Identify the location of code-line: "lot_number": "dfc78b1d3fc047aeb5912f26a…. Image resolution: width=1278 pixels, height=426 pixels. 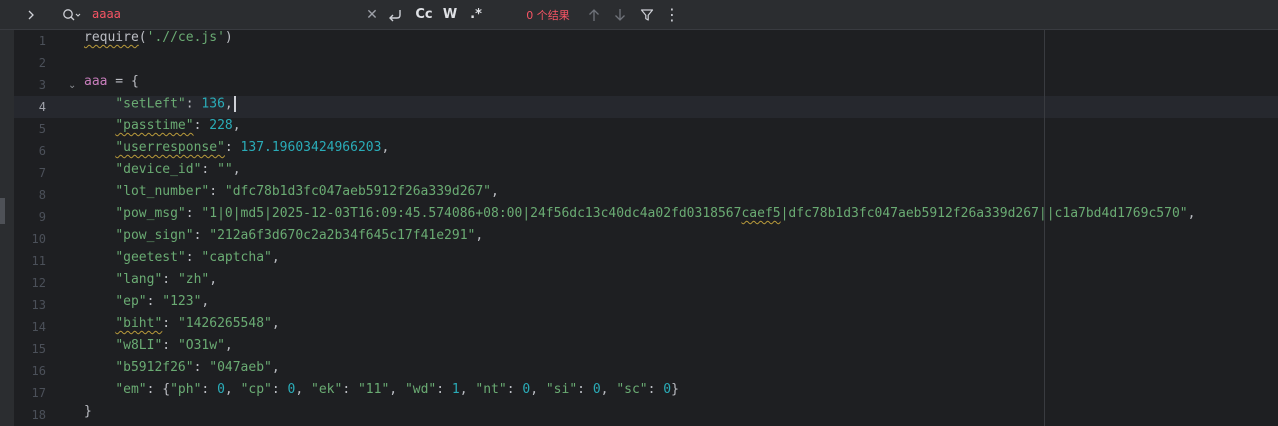
(307, 191).